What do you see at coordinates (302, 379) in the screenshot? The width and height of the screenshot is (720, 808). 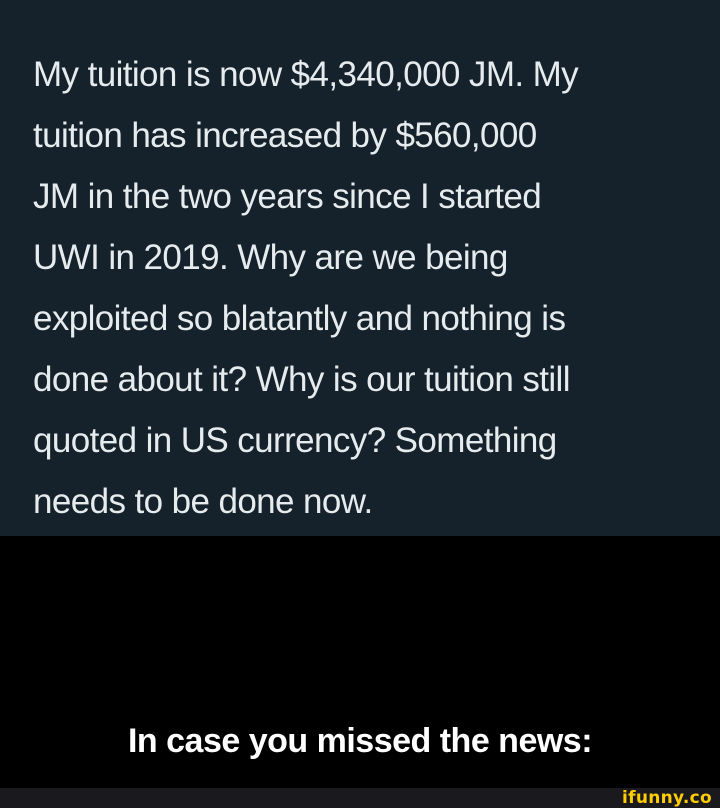 I see `post-line: done about it? Why is our tuition still` at bounding box center [302, 379].